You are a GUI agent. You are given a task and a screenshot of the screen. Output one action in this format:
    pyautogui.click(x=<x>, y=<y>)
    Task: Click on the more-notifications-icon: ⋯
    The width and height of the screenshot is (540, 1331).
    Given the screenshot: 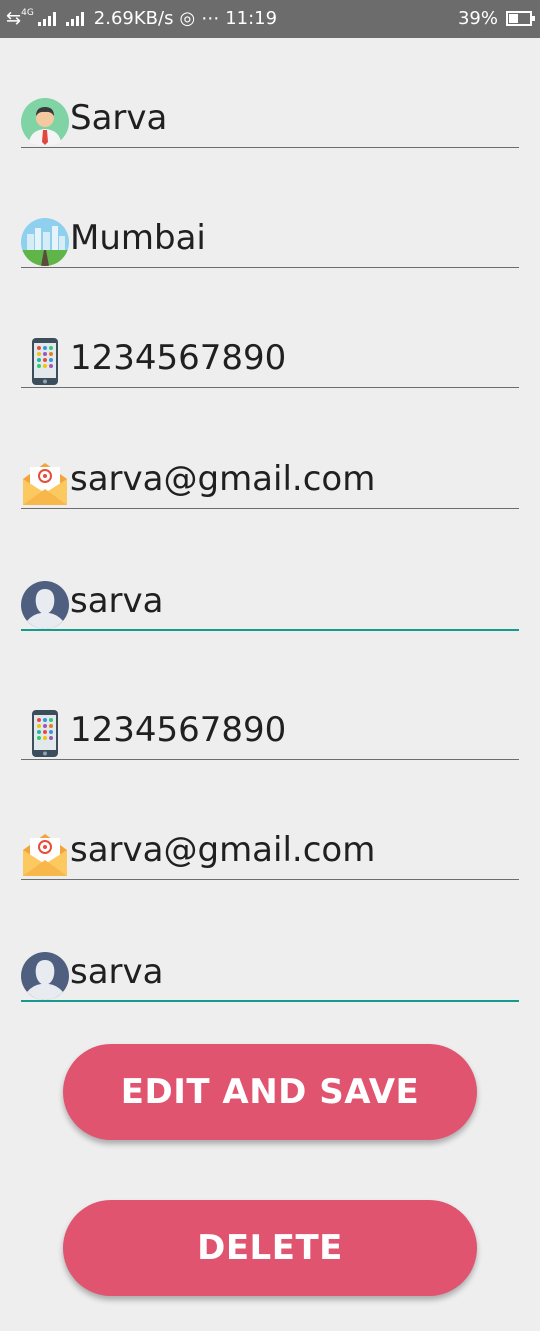 What is the action you would take?
    pyautogui.click(x=210, y=18)
    